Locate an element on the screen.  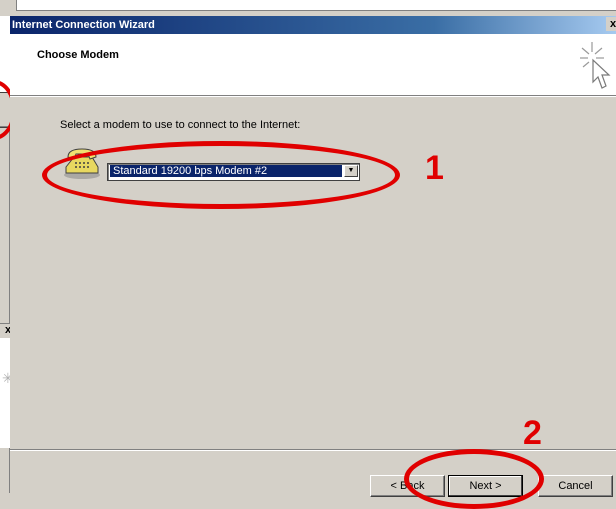
cancel-button: Cancel is located at coordinates (575, 486).